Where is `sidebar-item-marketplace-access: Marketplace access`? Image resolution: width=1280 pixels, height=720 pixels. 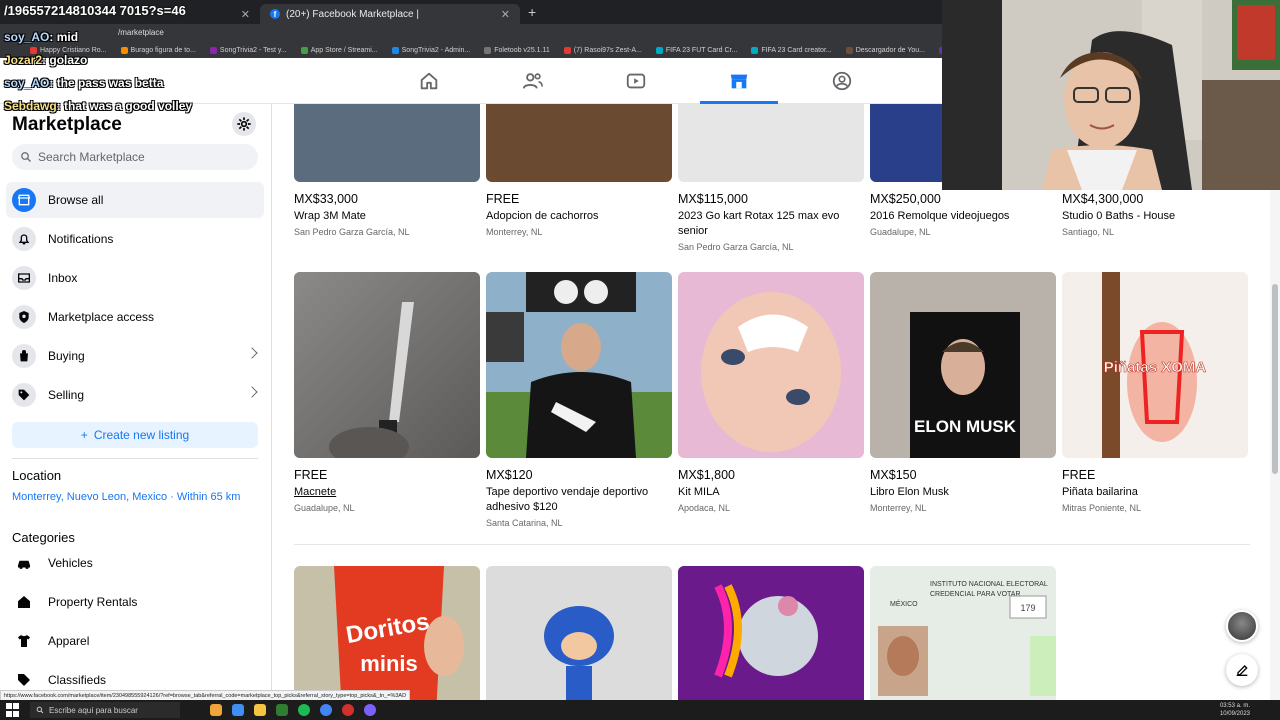
sidebar-item-marketplace-access: Marketplace access is located at coordinates (135, 317).